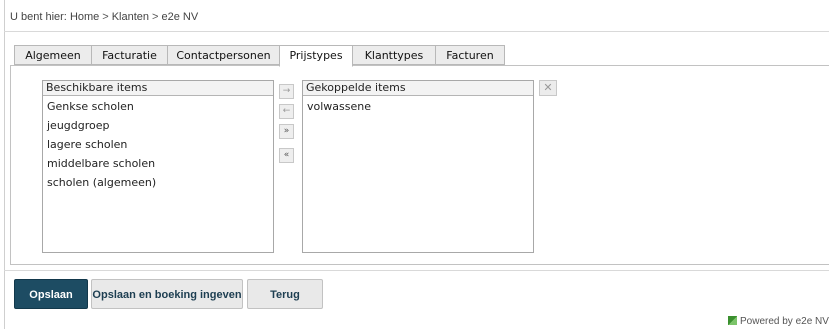  What do you see at coordinates (158, 182) in the screenshot?
I see `list-item: scholen (algemeen)` at bounding box center [158, 182].